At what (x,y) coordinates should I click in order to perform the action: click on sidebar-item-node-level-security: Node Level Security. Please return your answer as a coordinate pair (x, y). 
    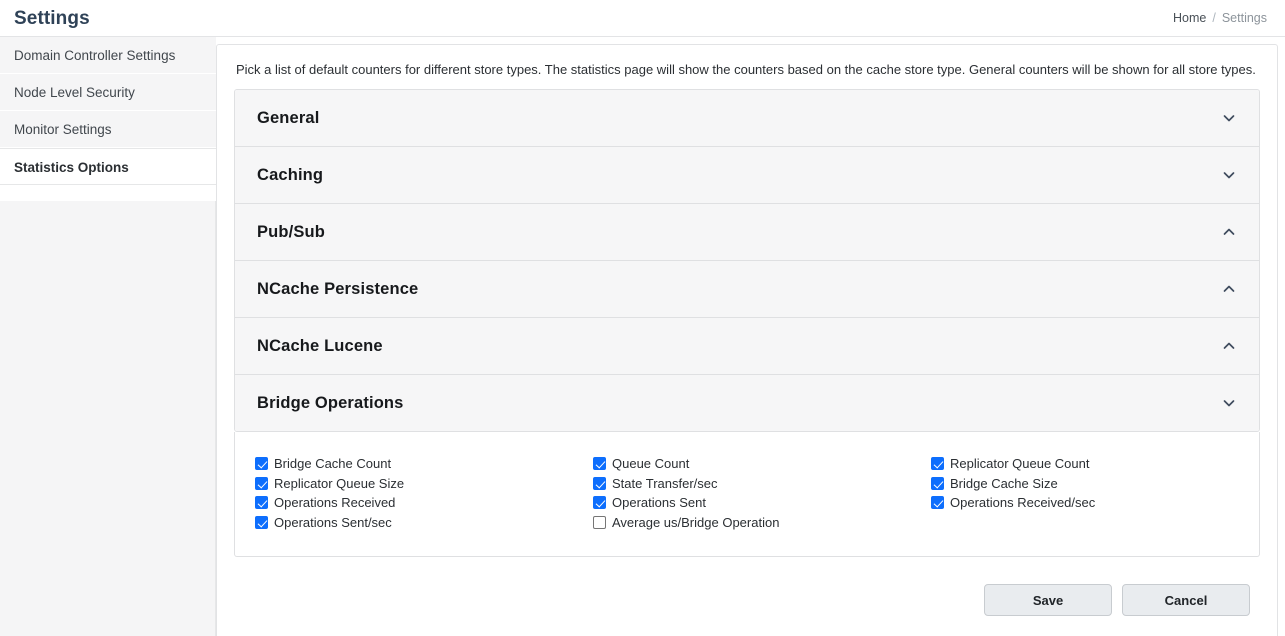
    Looking at the image, I should click on (108, 92).